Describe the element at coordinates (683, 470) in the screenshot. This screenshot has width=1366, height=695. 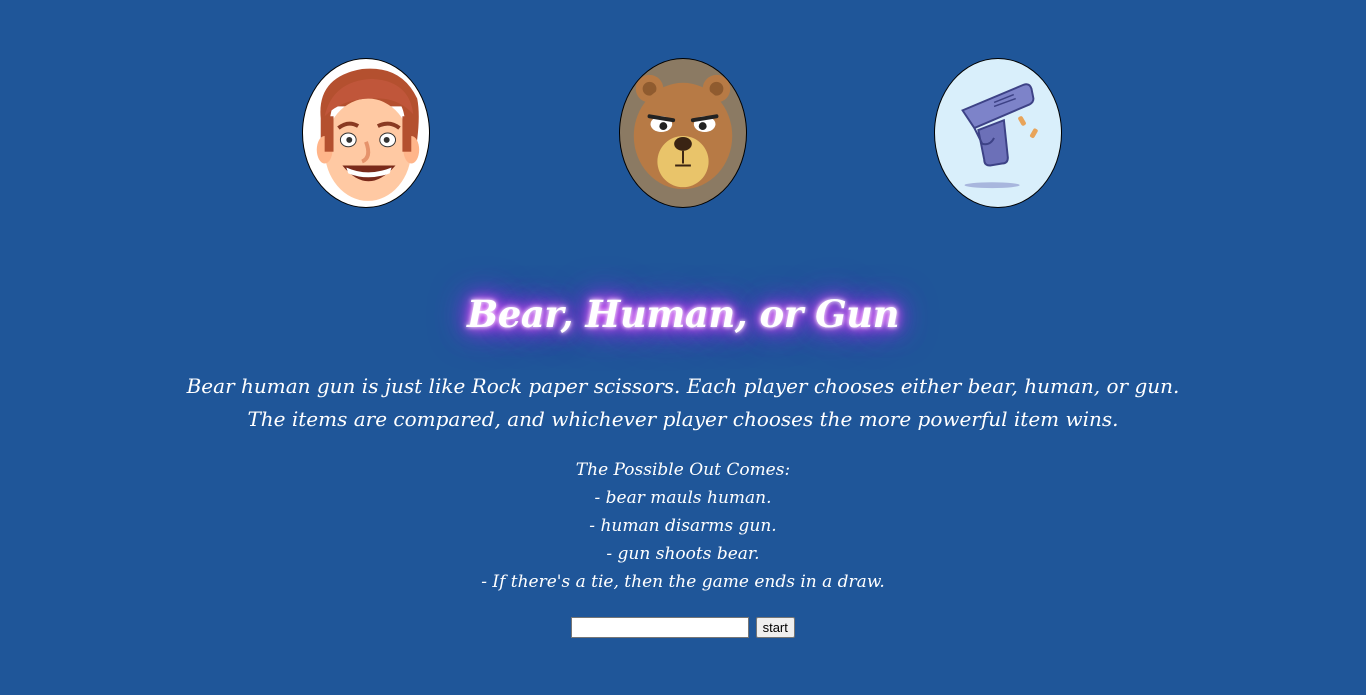
I see `outcomes-heading: The Possible Out Comes:` at that location.